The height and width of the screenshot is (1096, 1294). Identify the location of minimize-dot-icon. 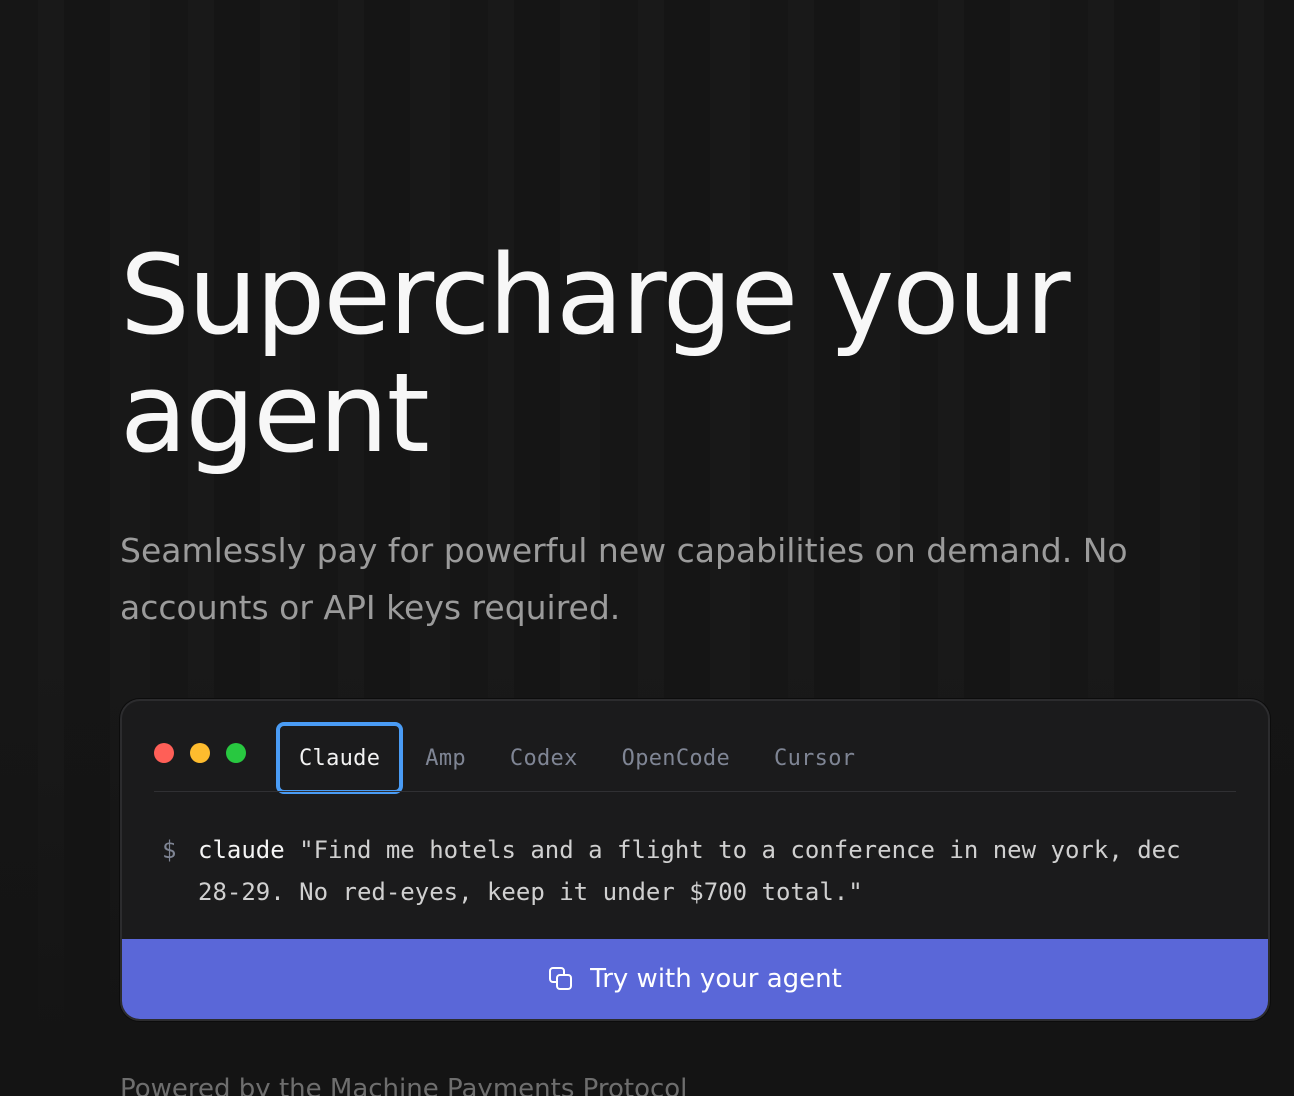
(200, 753).